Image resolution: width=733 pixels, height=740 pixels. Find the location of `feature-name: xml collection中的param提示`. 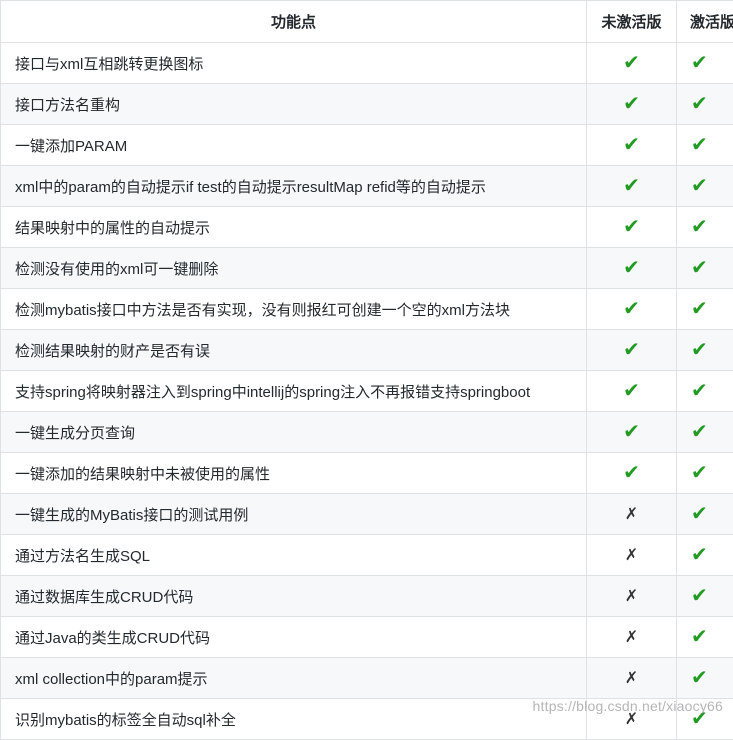

feature-name: xml collection中的param提示 is located at coordinates (294, 678).